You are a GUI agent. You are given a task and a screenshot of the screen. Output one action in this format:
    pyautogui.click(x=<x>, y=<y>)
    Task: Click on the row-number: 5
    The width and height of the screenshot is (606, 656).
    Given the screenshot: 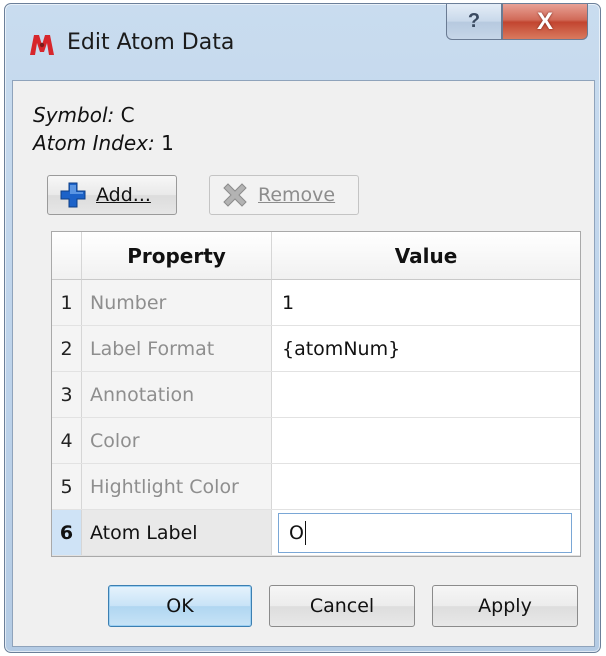 What is the action you would take?
    pyautogui.click(x=67, y=486)
    